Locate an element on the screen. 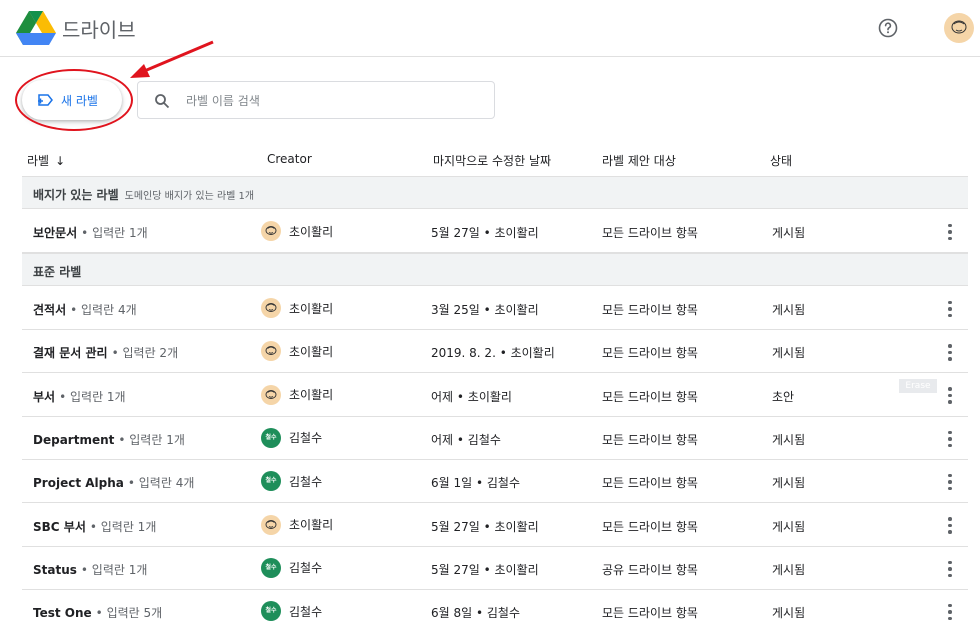 The image size is (980, 632). label-search is located at coordinates (316, 100).